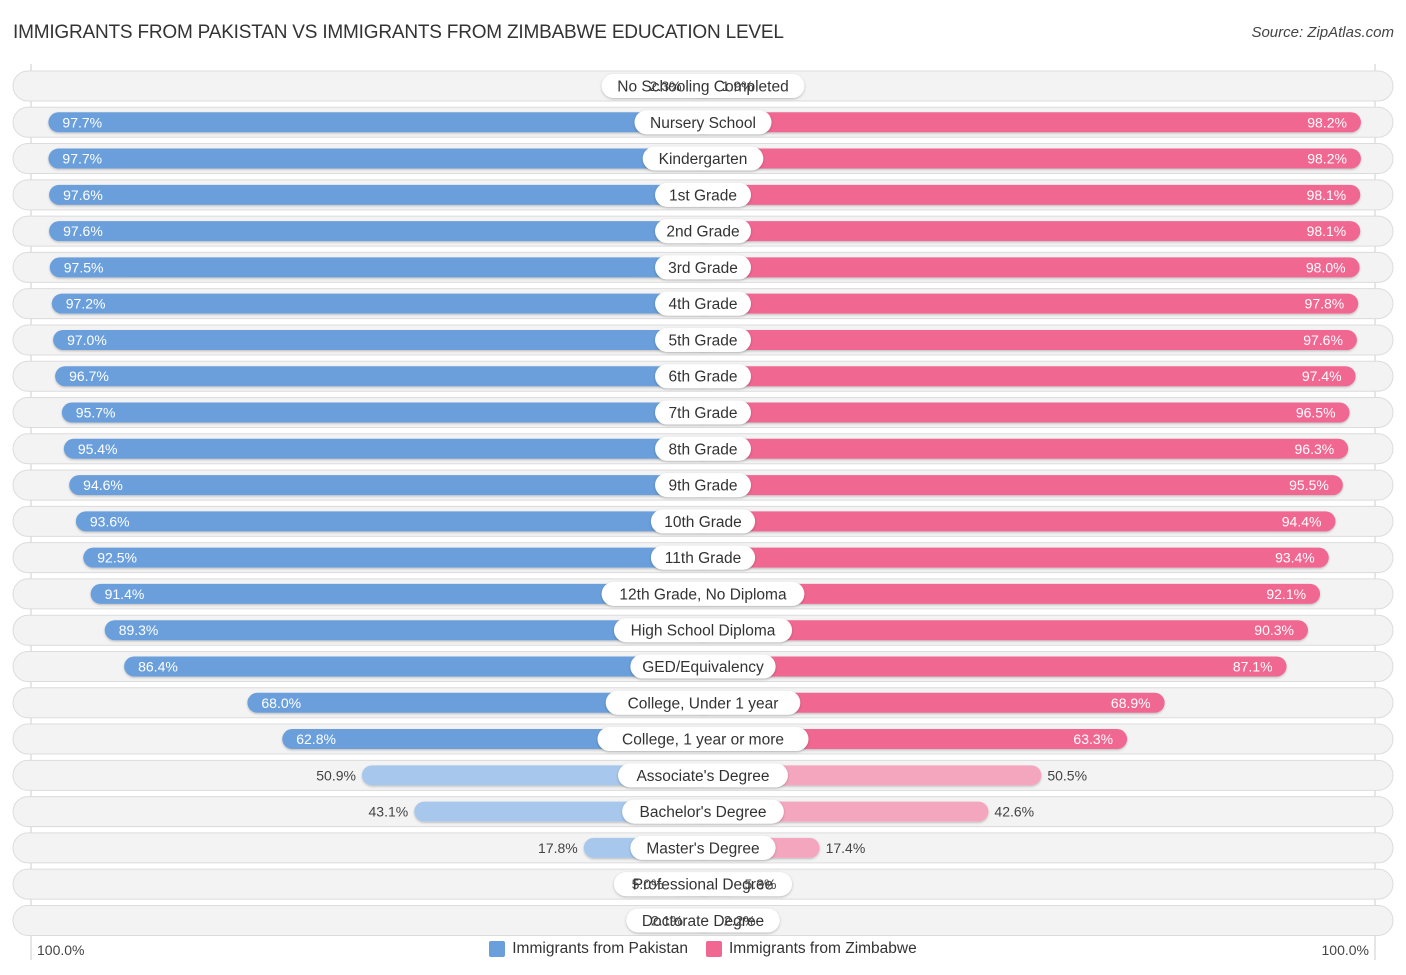 The height and width of the screenshot is (975, 1406). I want to click on value-label-zimbabwe: 50.5%, so click(1067, 775).